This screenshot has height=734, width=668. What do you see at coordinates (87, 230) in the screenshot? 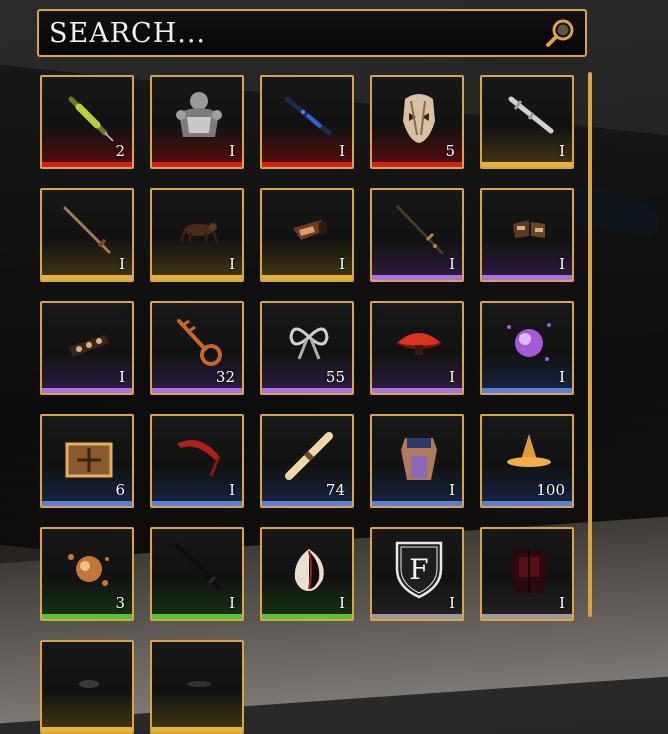
I see `staff-icon` at bounding box center [87, 230].